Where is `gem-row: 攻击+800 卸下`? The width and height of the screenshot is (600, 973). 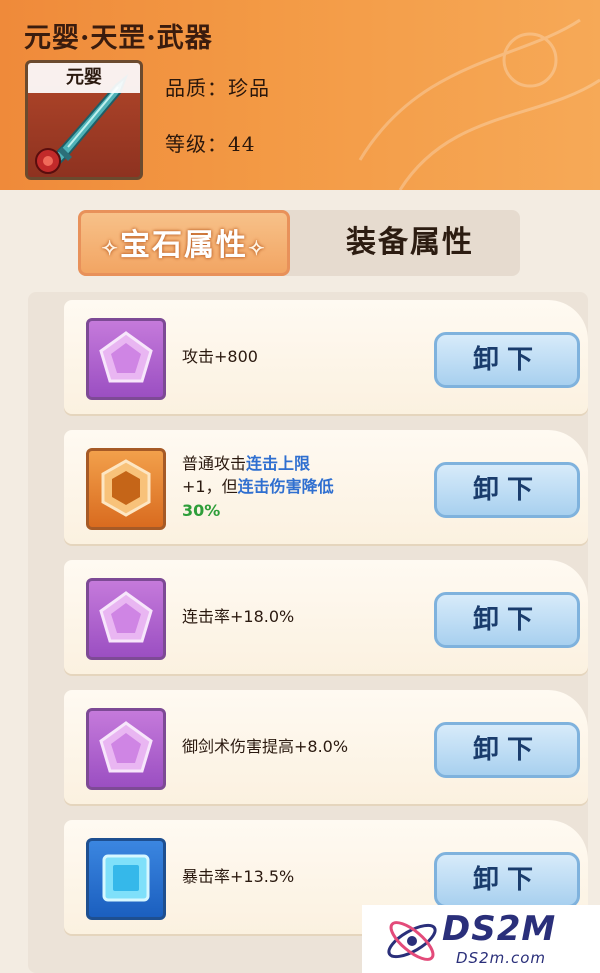 gem-row: 攻击+800 卸下 is located at coordinates (326, 357).